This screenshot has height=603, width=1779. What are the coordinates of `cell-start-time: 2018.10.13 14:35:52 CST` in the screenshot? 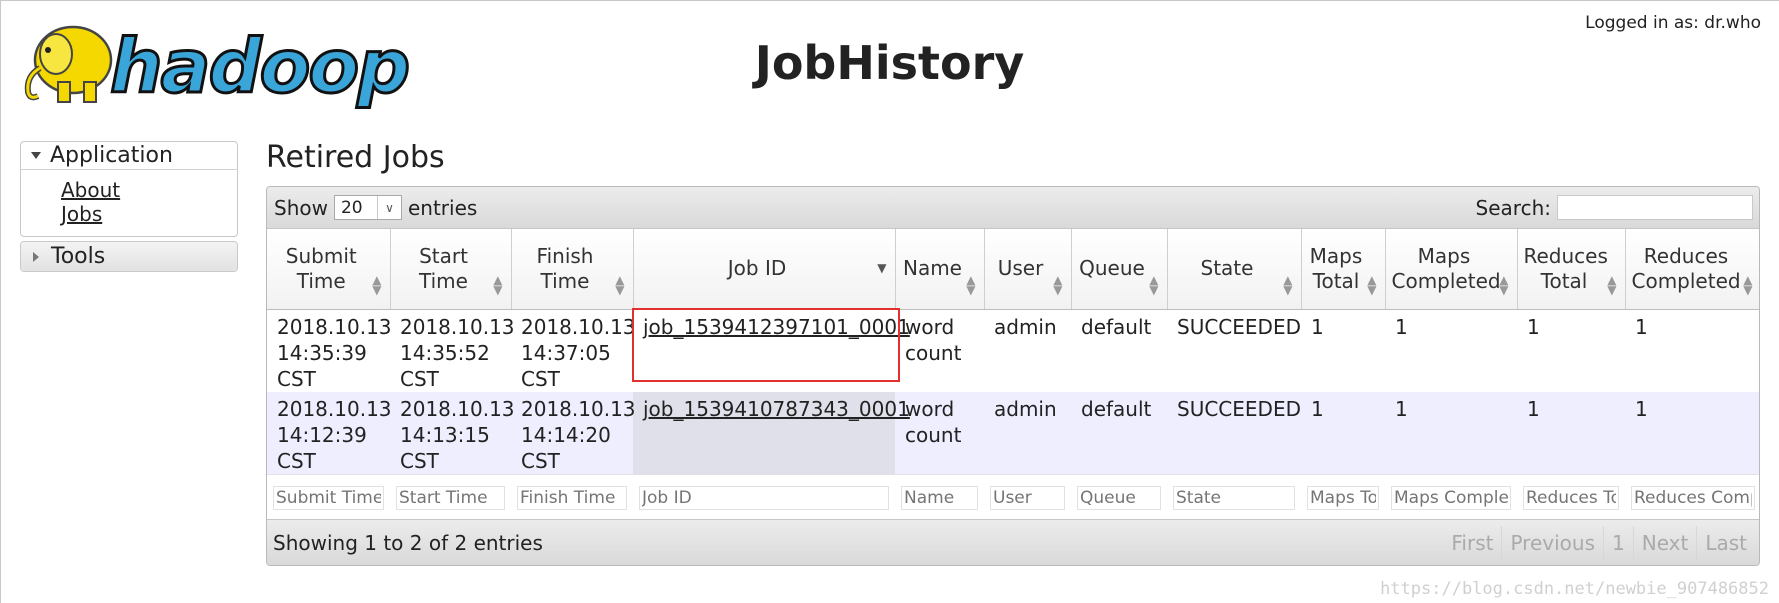 It's located at (452, 350).